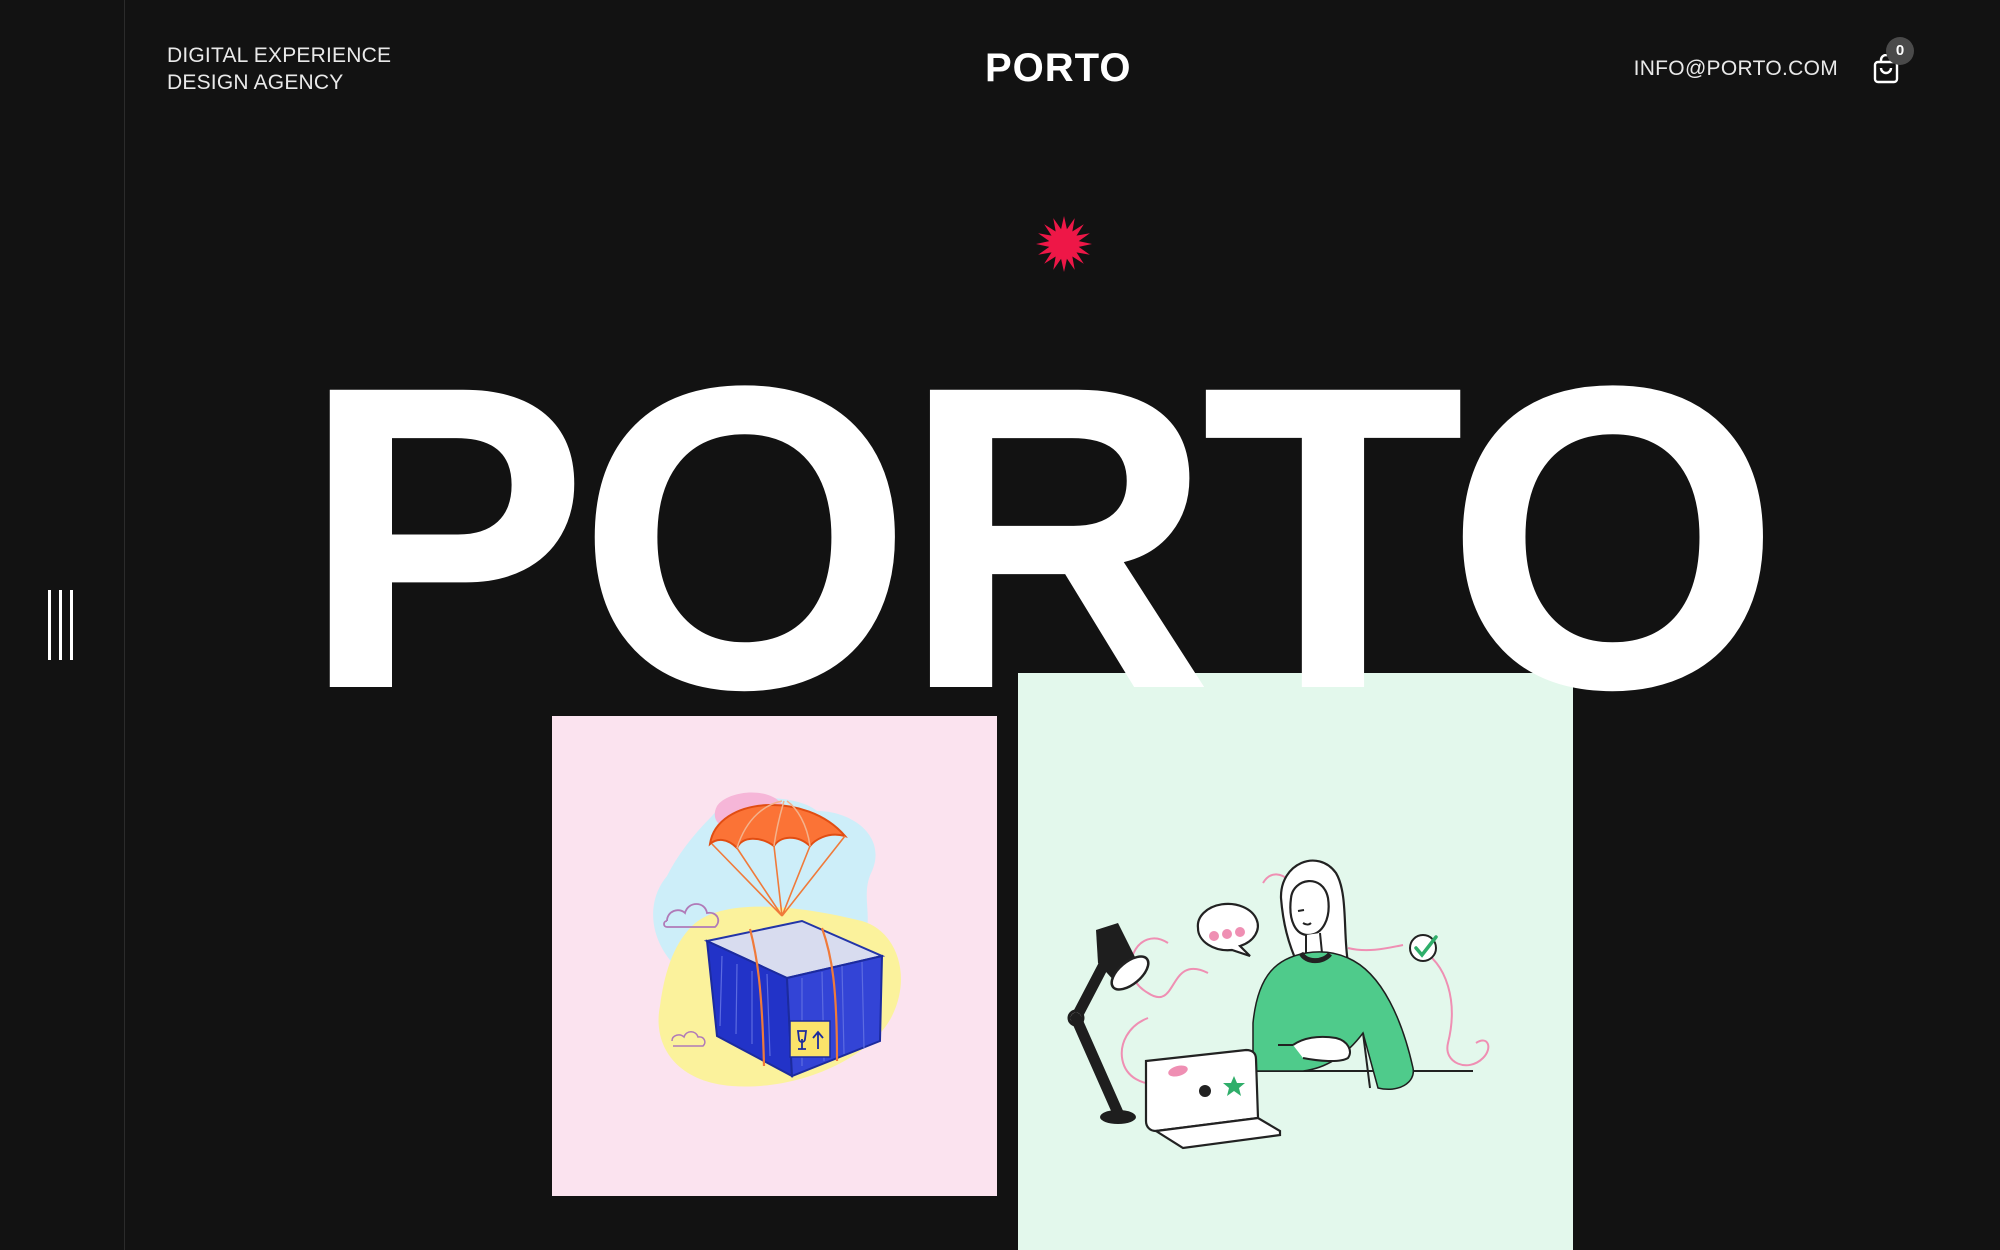 Image resolution: width=2000 pixels, height=1250 pixels. What do you see at coordinates (1736, 69) in the screenshot?
I see `email-link: INFO@PORTO.COM` at bounding box center [1736, 69].